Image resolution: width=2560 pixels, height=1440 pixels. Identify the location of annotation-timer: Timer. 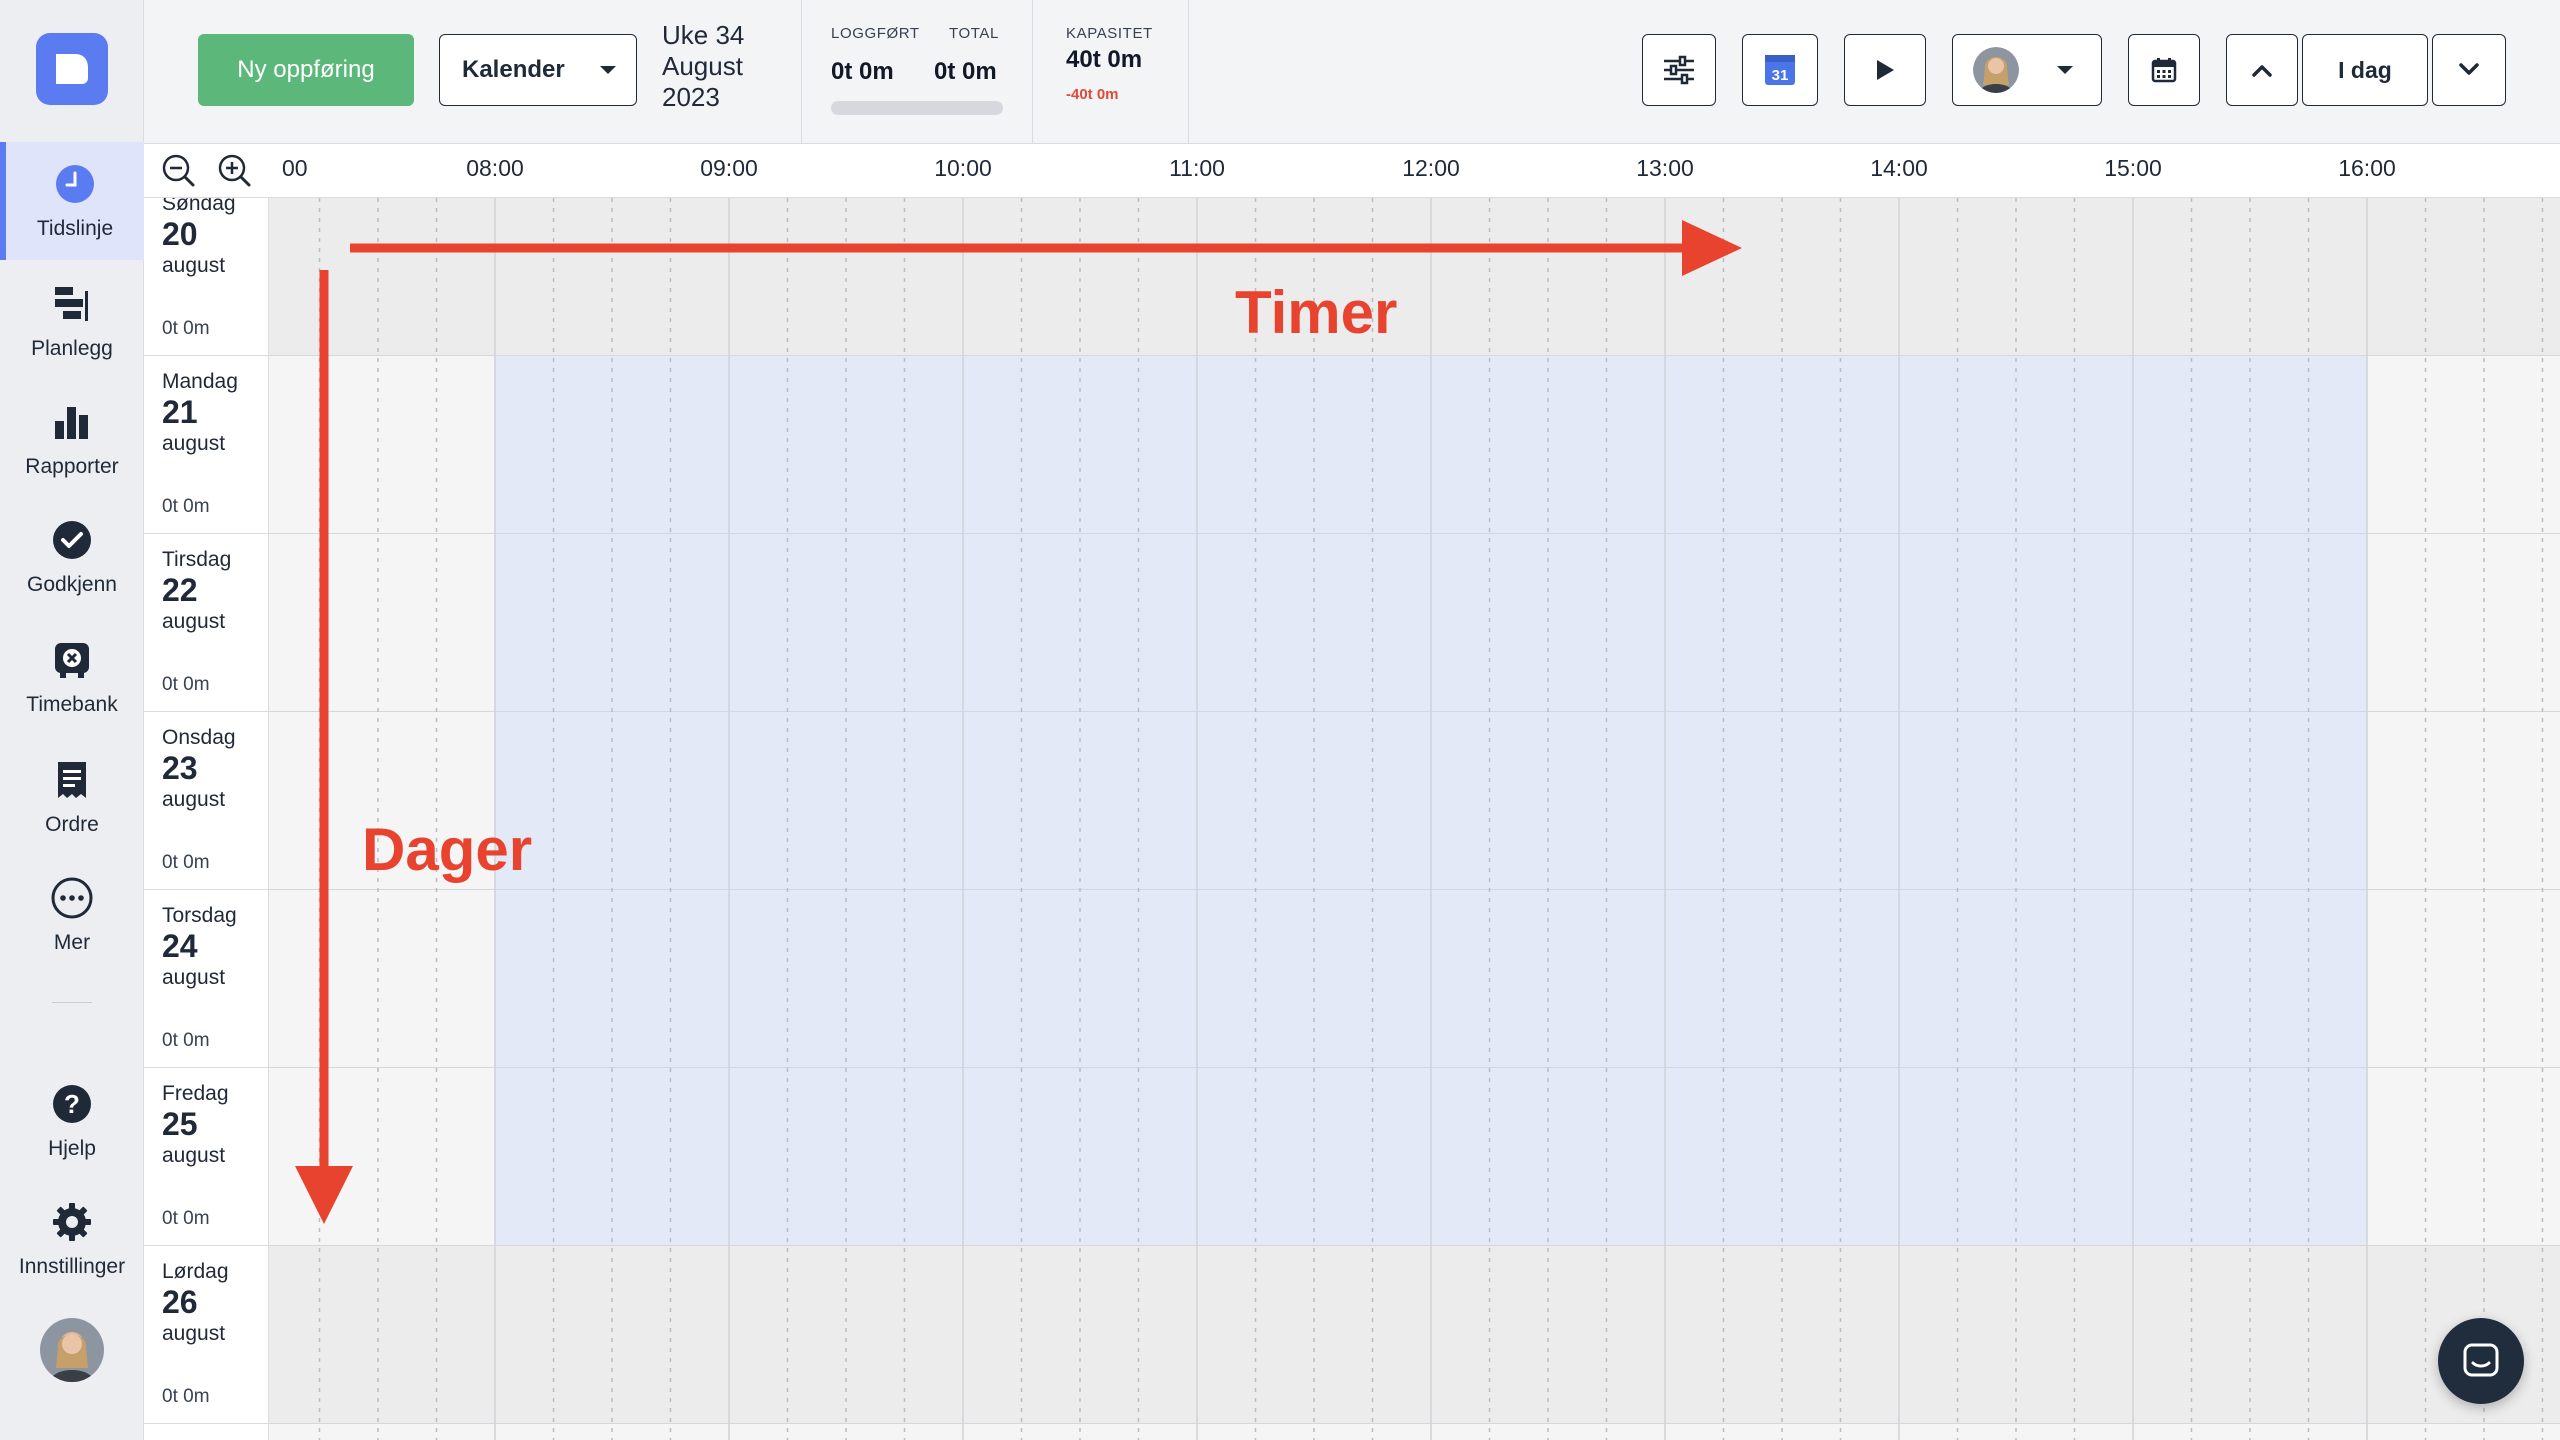
(1316, 312).